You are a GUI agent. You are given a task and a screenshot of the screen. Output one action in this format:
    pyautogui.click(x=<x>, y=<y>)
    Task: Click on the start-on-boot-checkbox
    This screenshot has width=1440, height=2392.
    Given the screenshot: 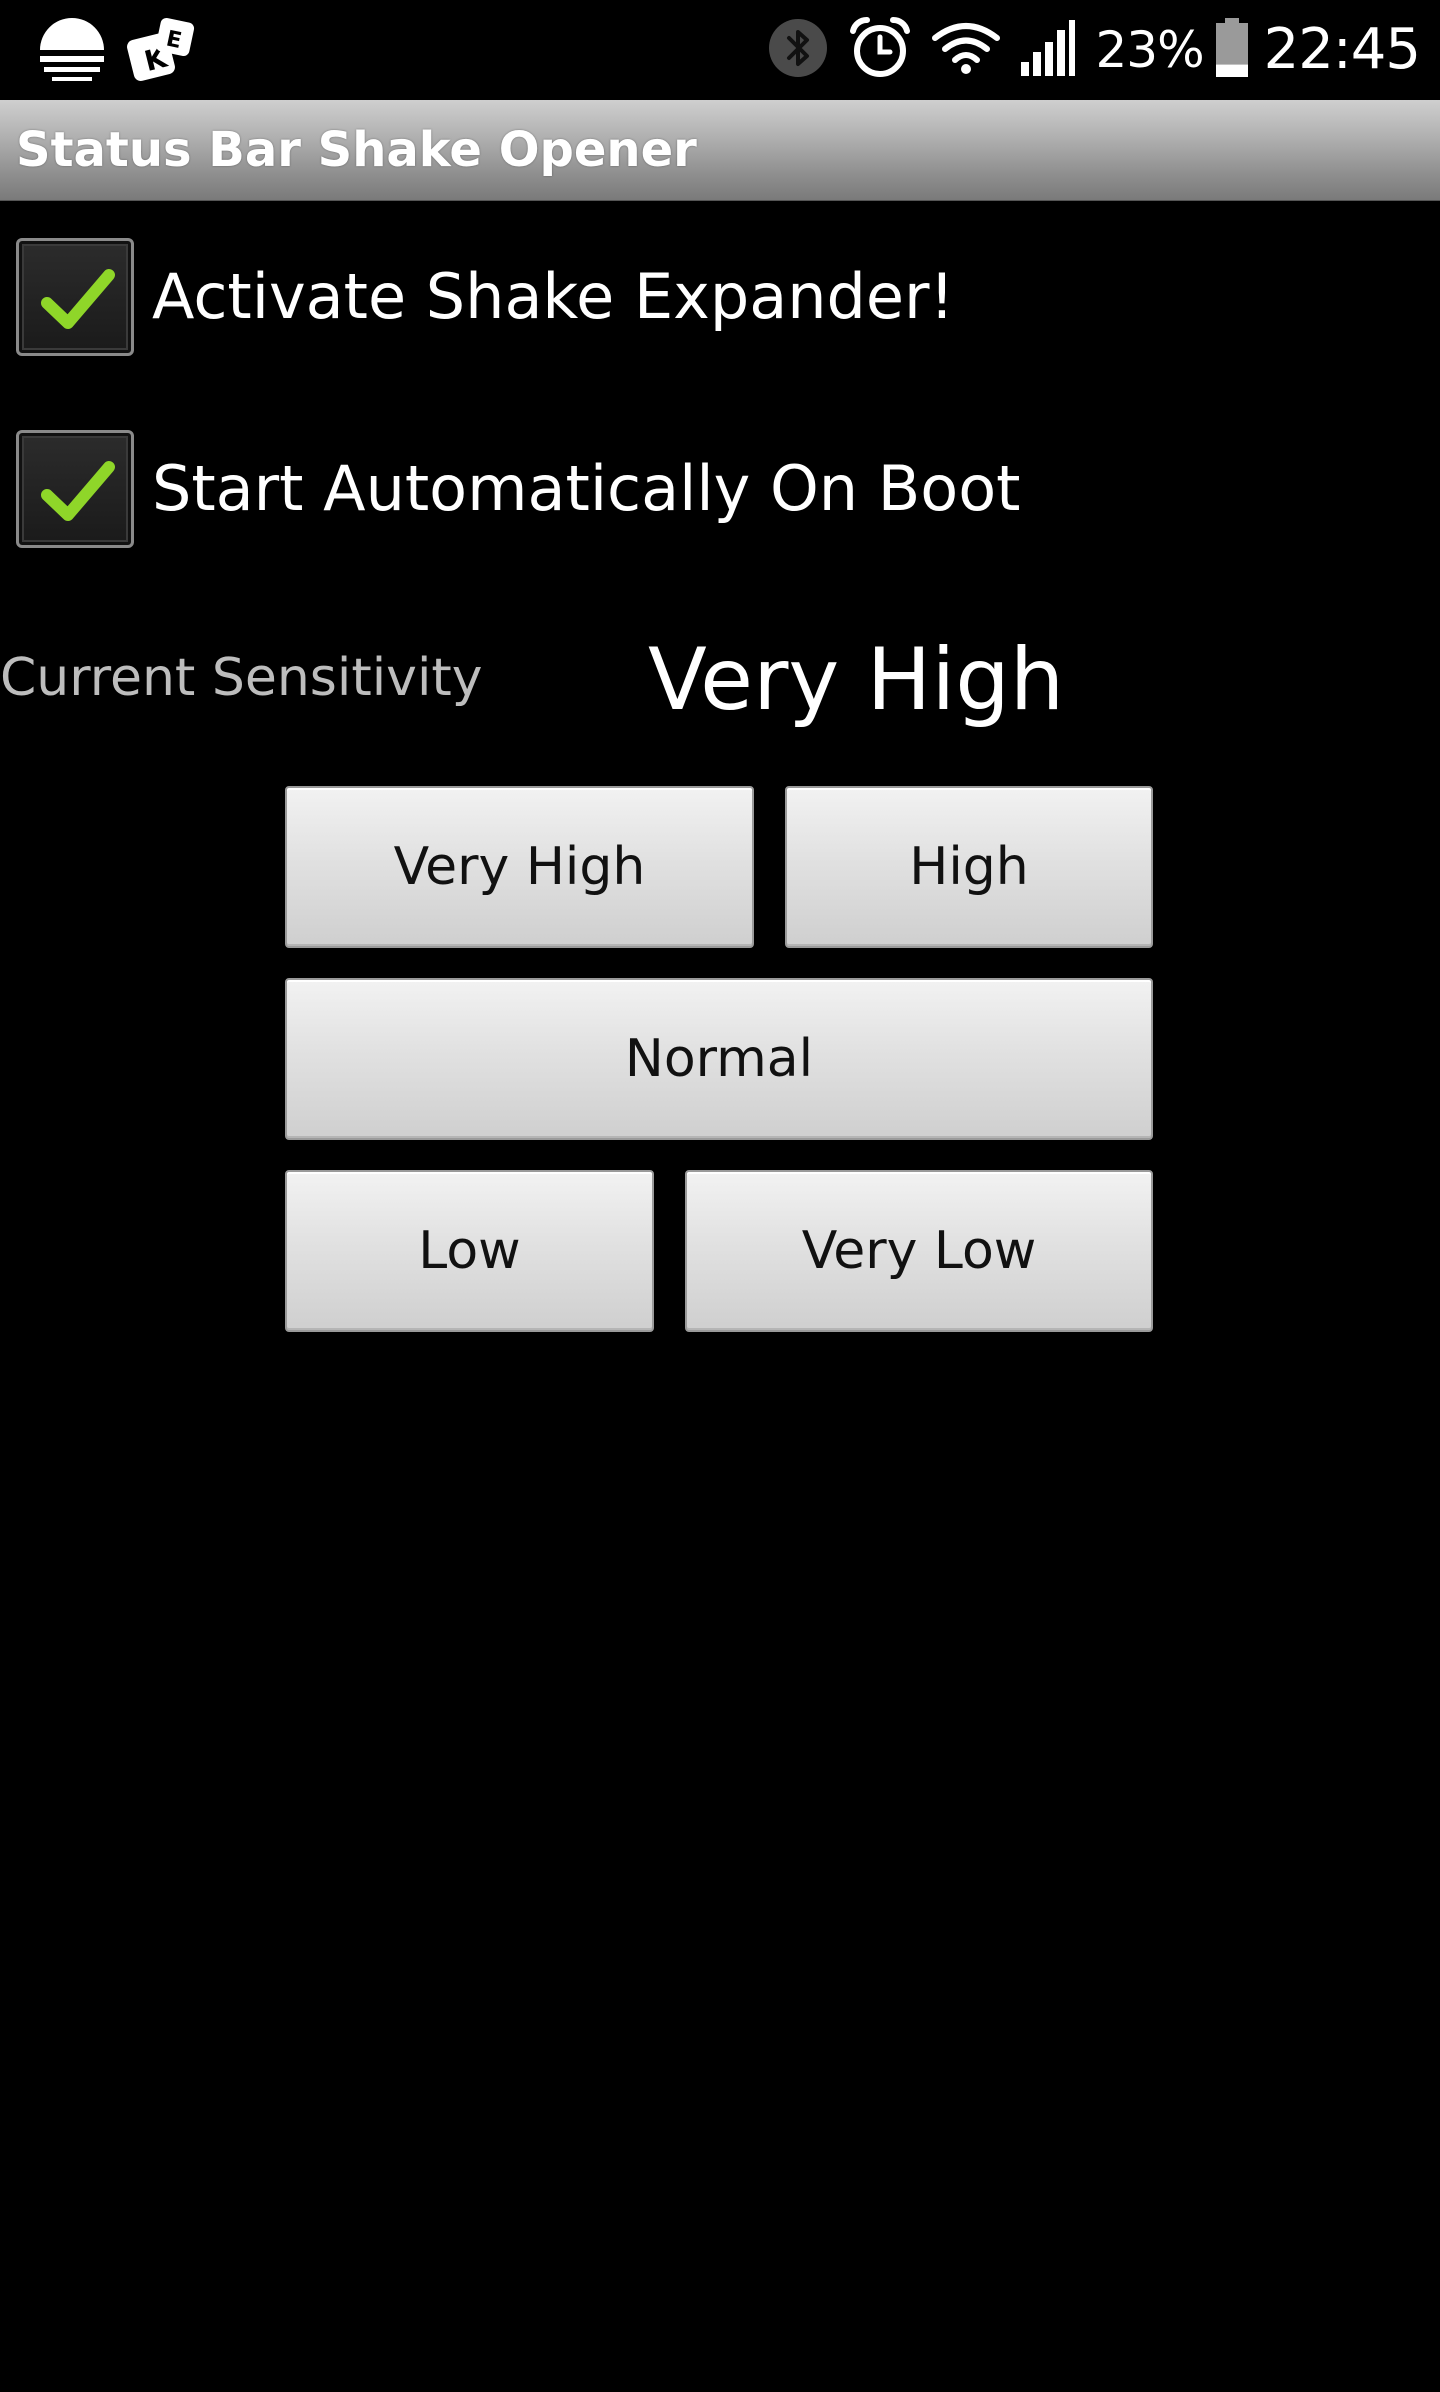 What is the action you would take?
    pyautogui.click(x=75, y=489)
    